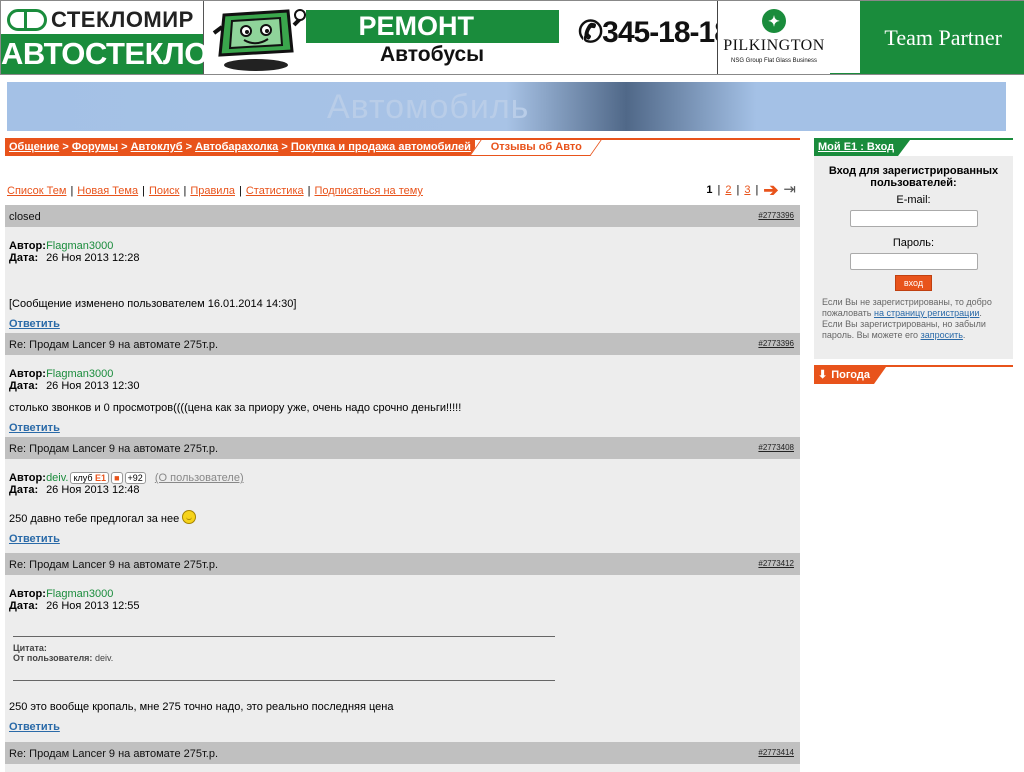 This screenshot has width=1024, height=772. Describe the element at coordinates (93, 606) in the screenshot. I see `post-date: 26 Ноя 2013 12:55` at that location.